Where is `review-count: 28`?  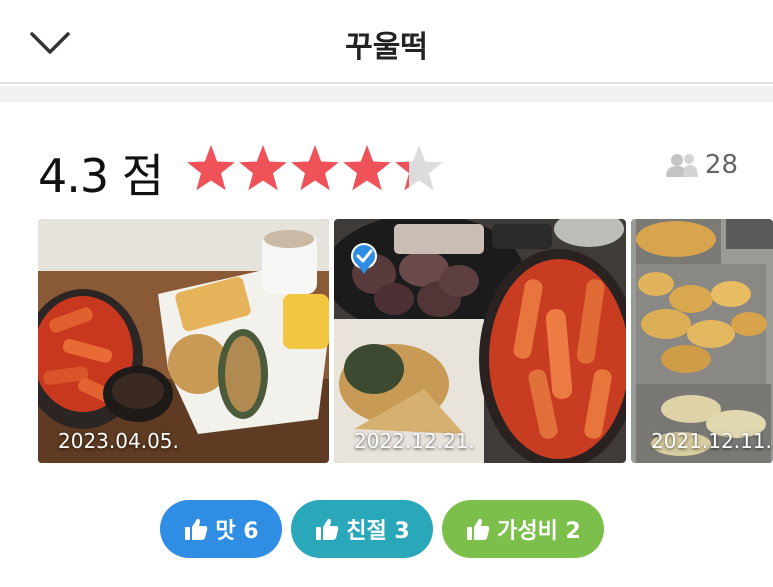 review-count: 28 is located at coordinates (721, 165).